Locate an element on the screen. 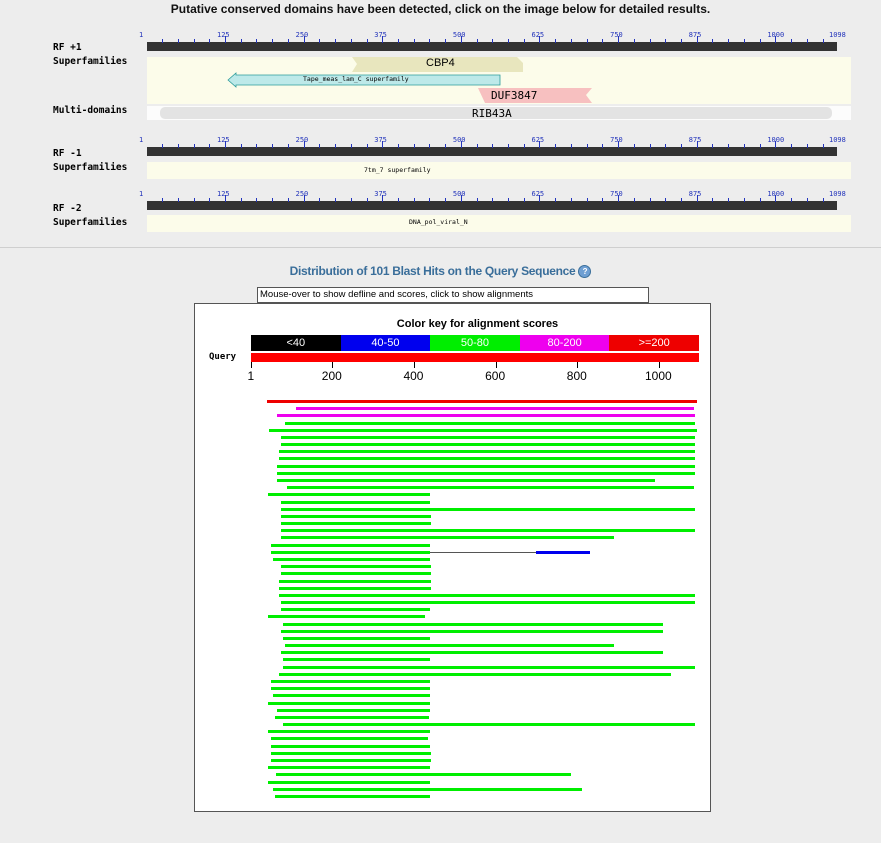  query-sequence-bar is located at coordinates (475, 357).